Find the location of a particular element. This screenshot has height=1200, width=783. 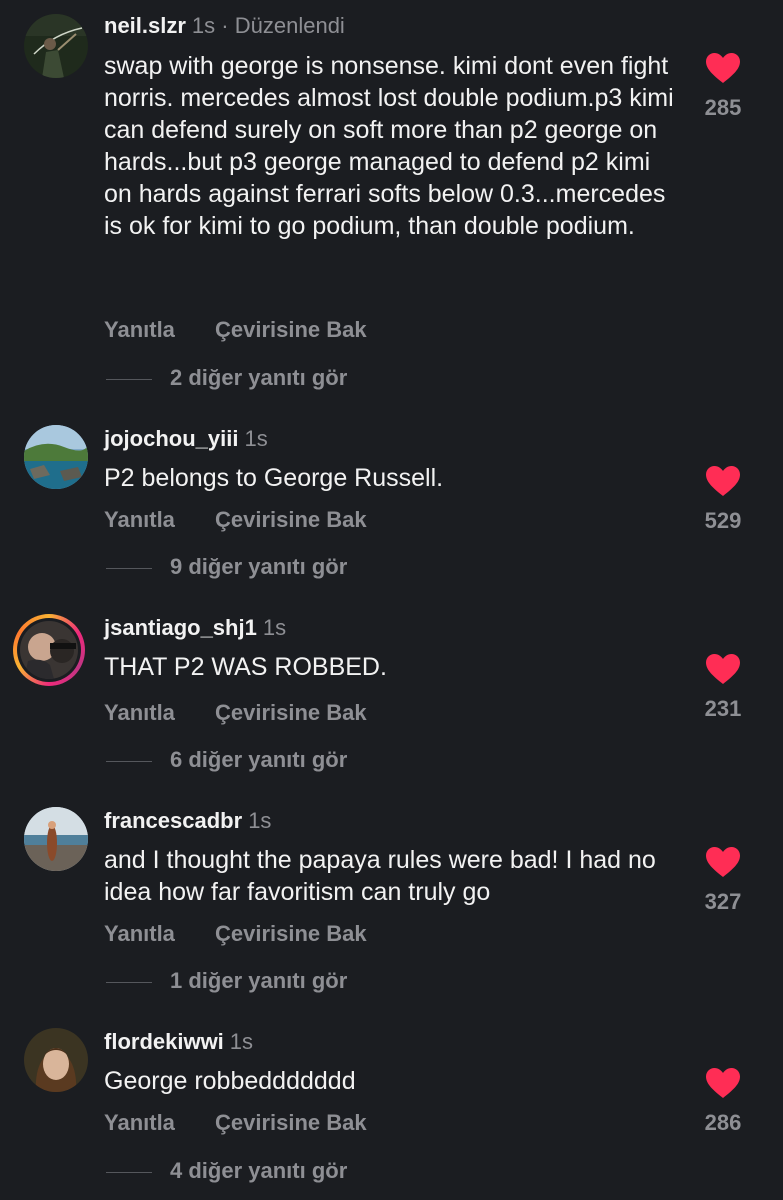

view-replies-label: 6 diğer yanıtı gör is located at coordinates (259, 759).